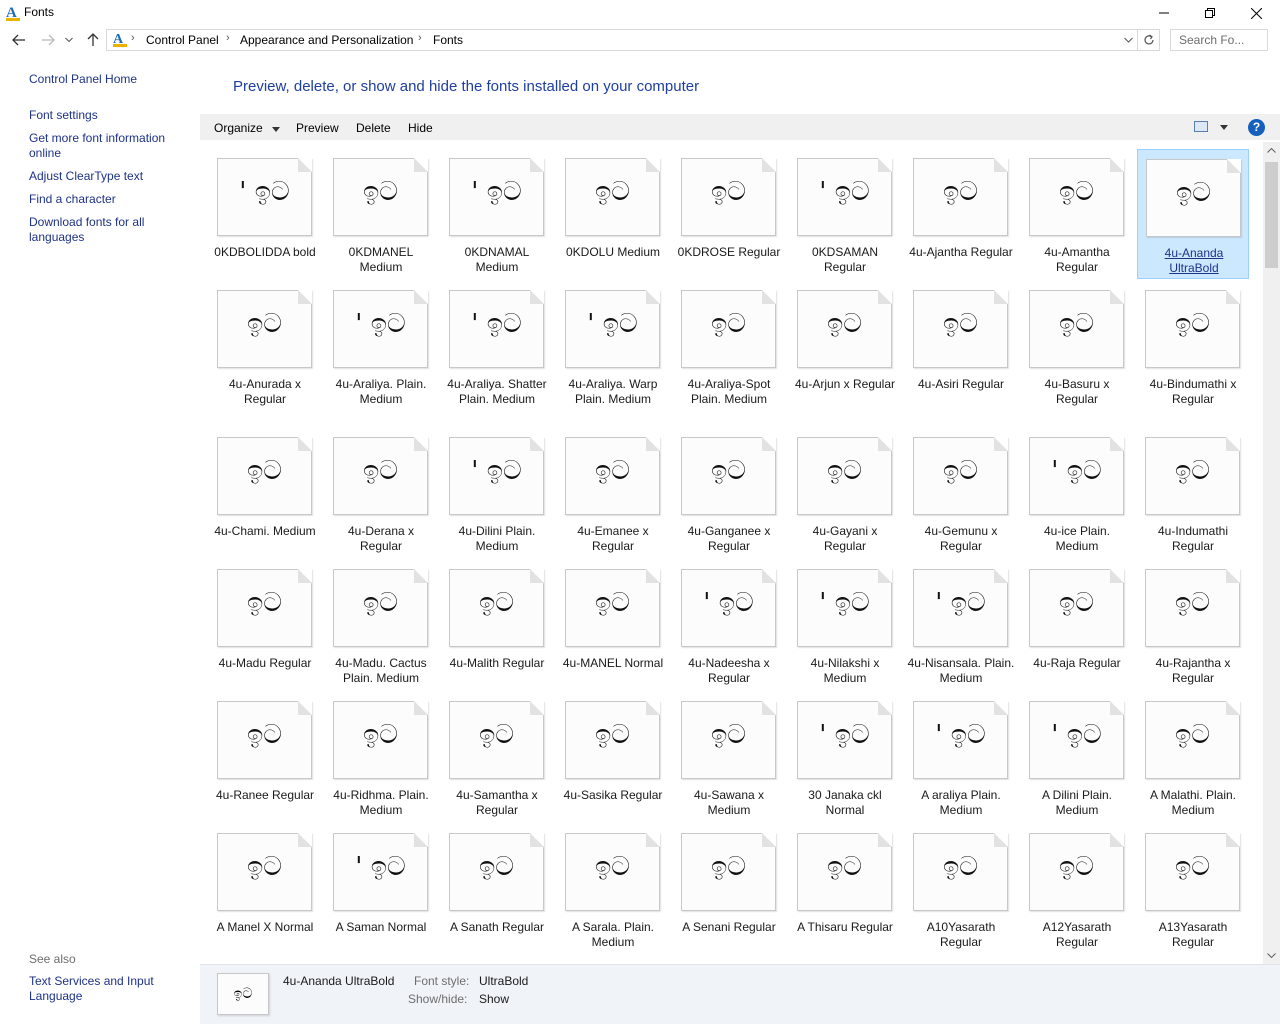  Describe the element at coordinates (845, 493) in the screenshot. I see `font-item: ඉට 4u-Gayani x Regular` at that location.